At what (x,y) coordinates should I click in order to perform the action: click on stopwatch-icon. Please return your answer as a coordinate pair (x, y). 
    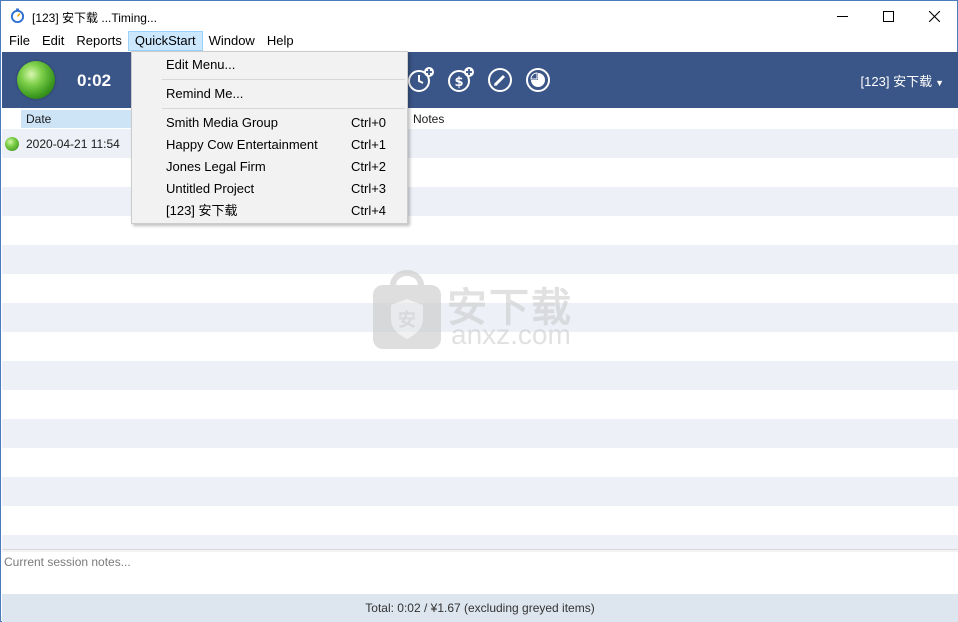
    Looking at the image, I should click on (17, 15).